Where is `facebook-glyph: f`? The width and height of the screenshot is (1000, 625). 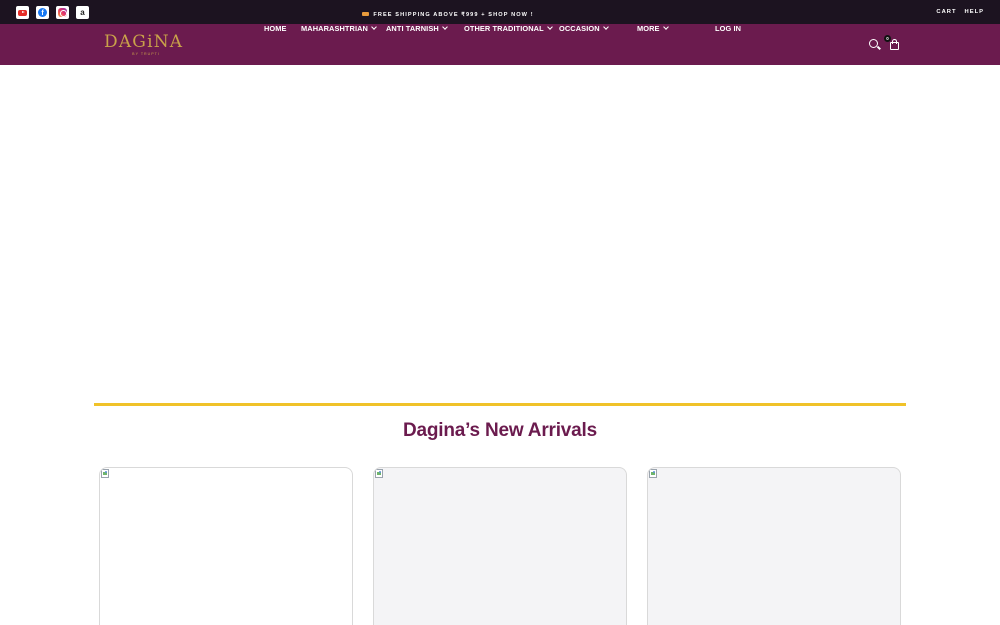
facebook-glyph: f is located at coordinates (42, 12).